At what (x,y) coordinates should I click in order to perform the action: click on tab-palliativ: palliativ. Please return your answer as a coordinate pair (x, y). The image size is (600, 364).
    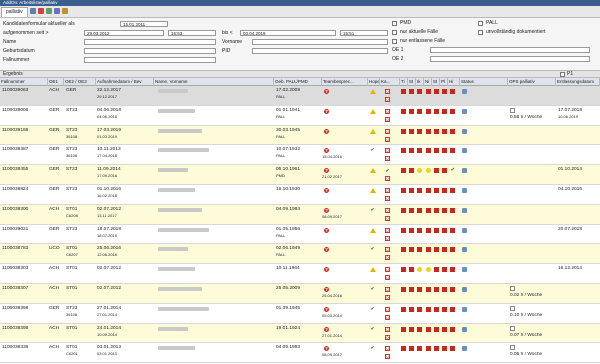
    Looking at the image, I should click on (14, 12).